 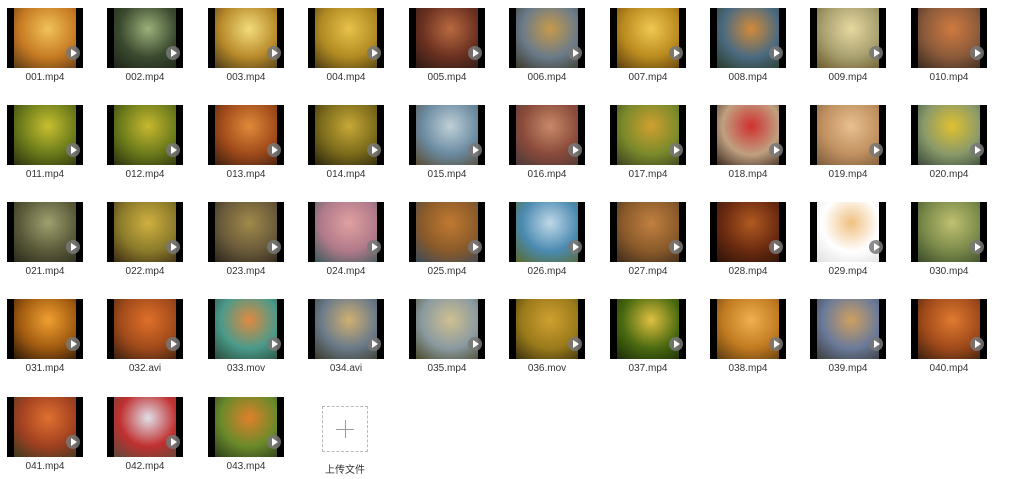 I want to click on file-tile: 027.mp4, so click(x=648, y=242).